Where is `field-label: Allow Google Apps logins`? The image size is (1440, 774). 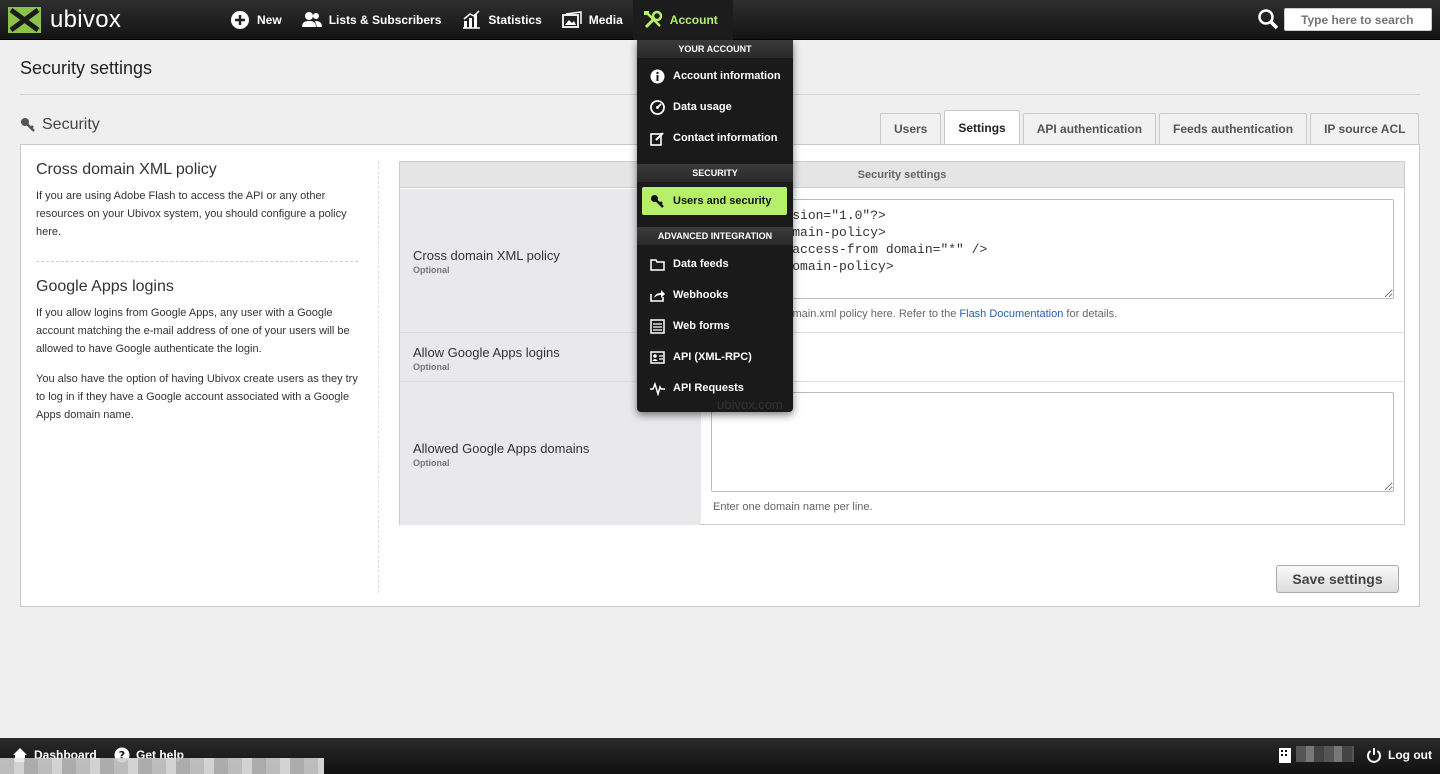
field-label: Allow Google Apps logins is located at coordinates (486, 352).